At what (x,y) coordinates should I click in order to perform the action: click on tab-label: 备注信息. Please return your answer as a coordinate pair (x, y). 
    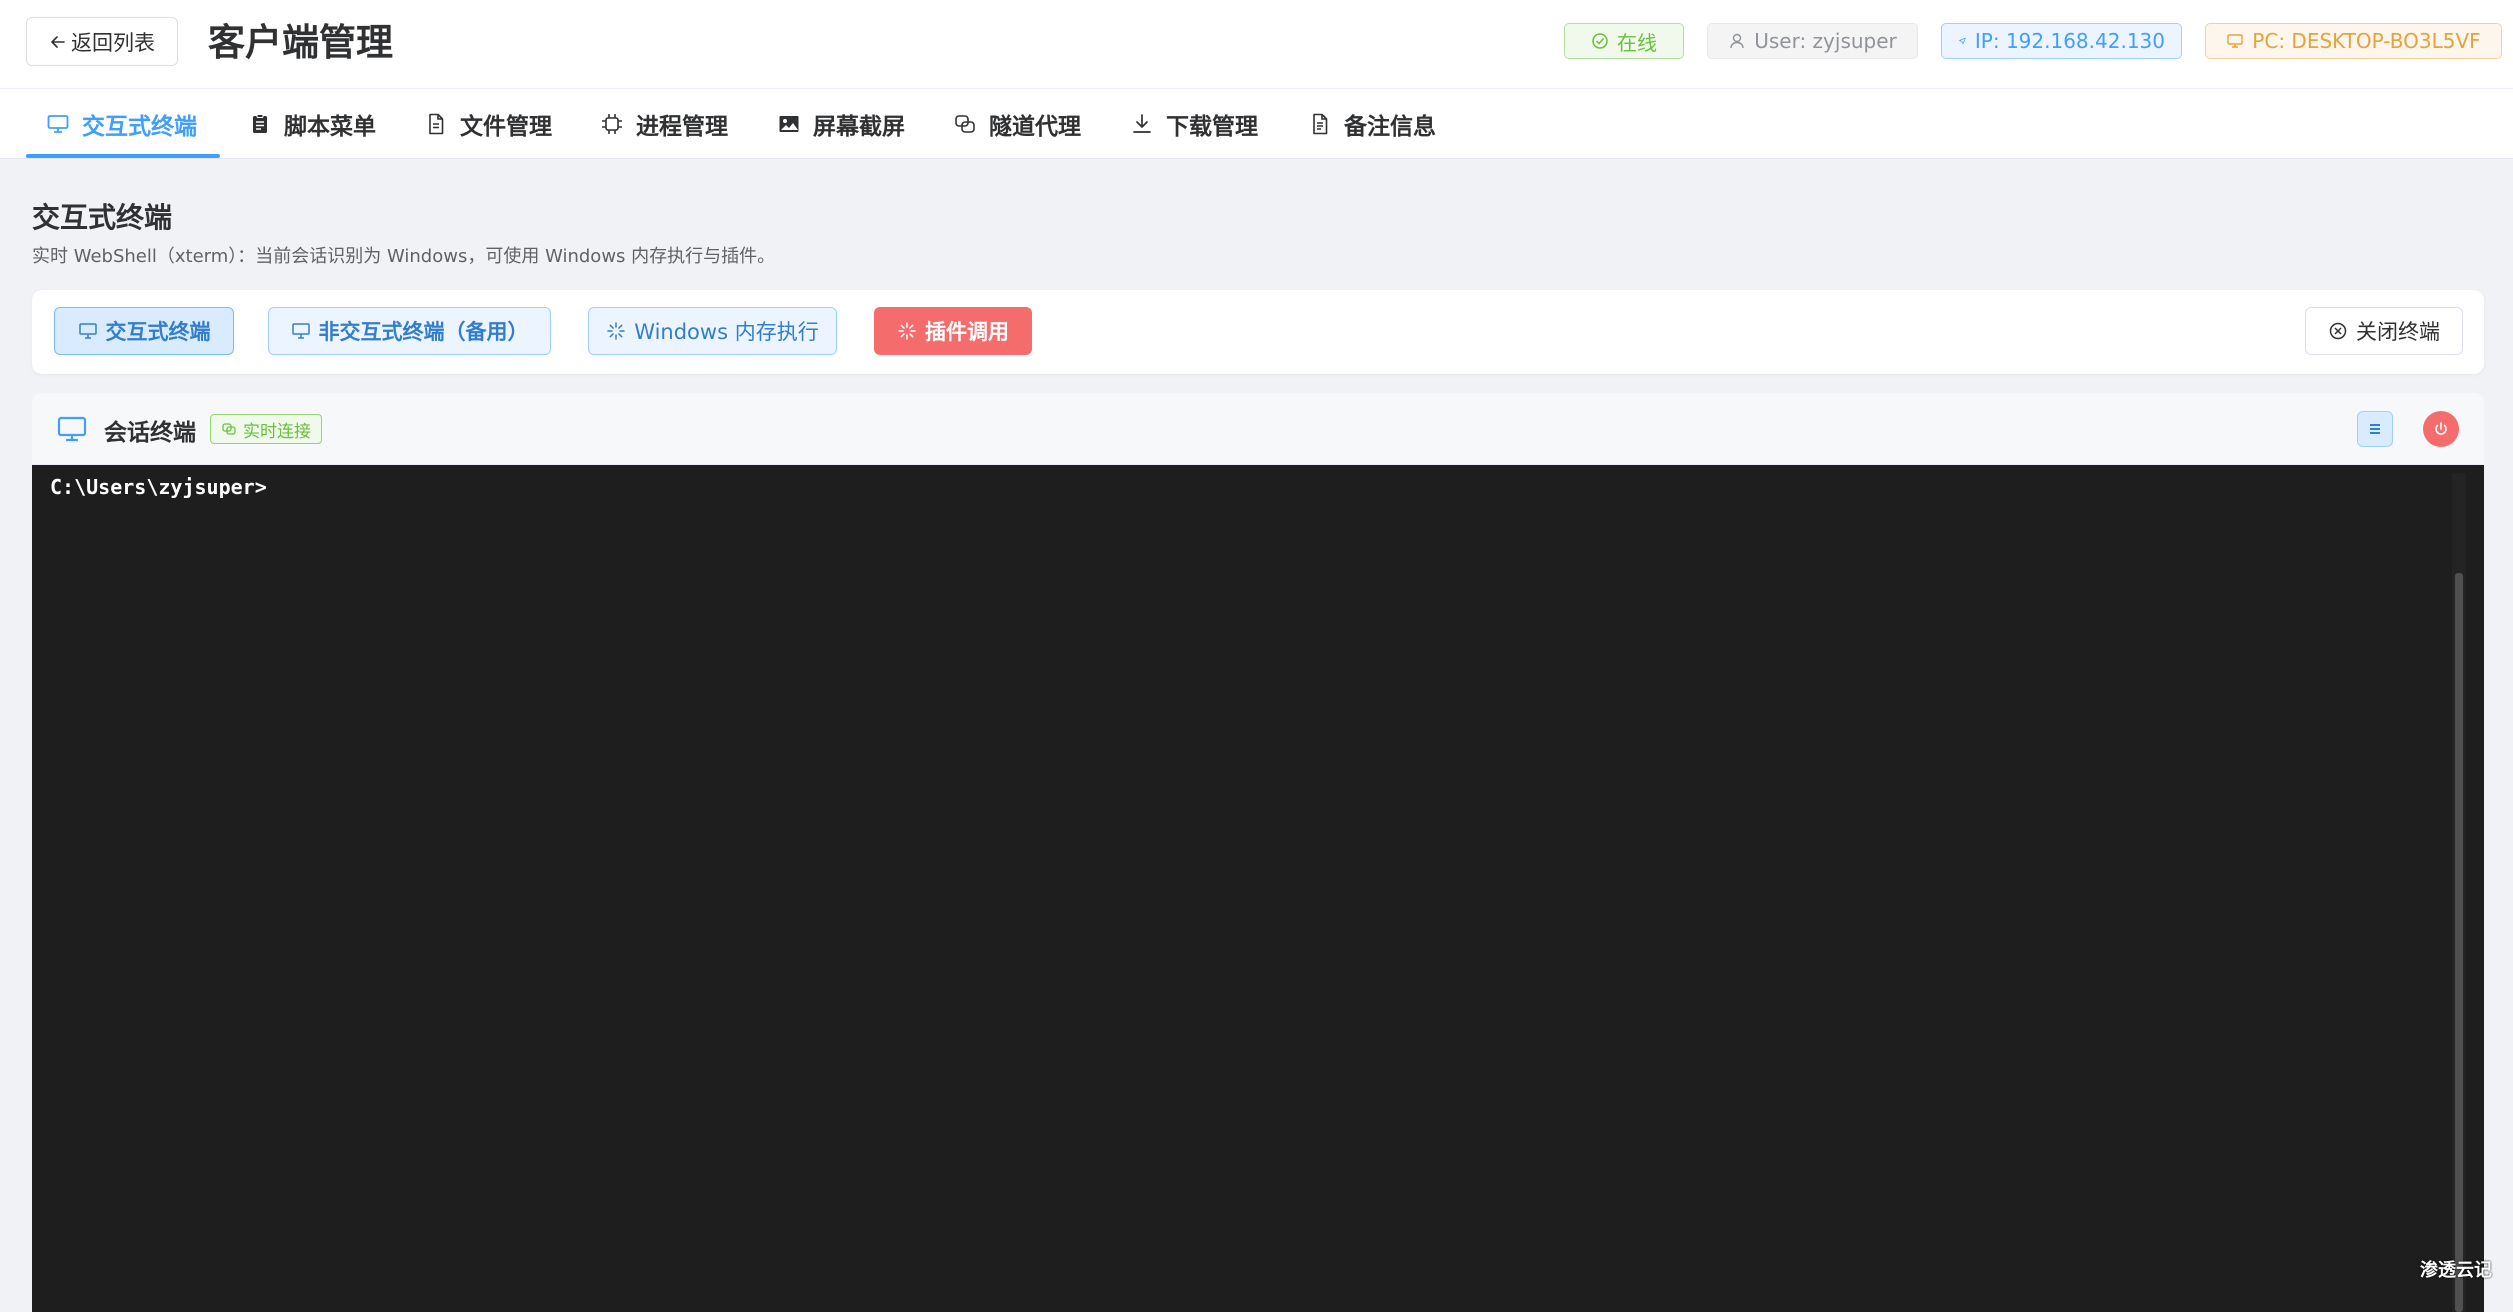
    Looking at the image, I should click on (1390, 127).